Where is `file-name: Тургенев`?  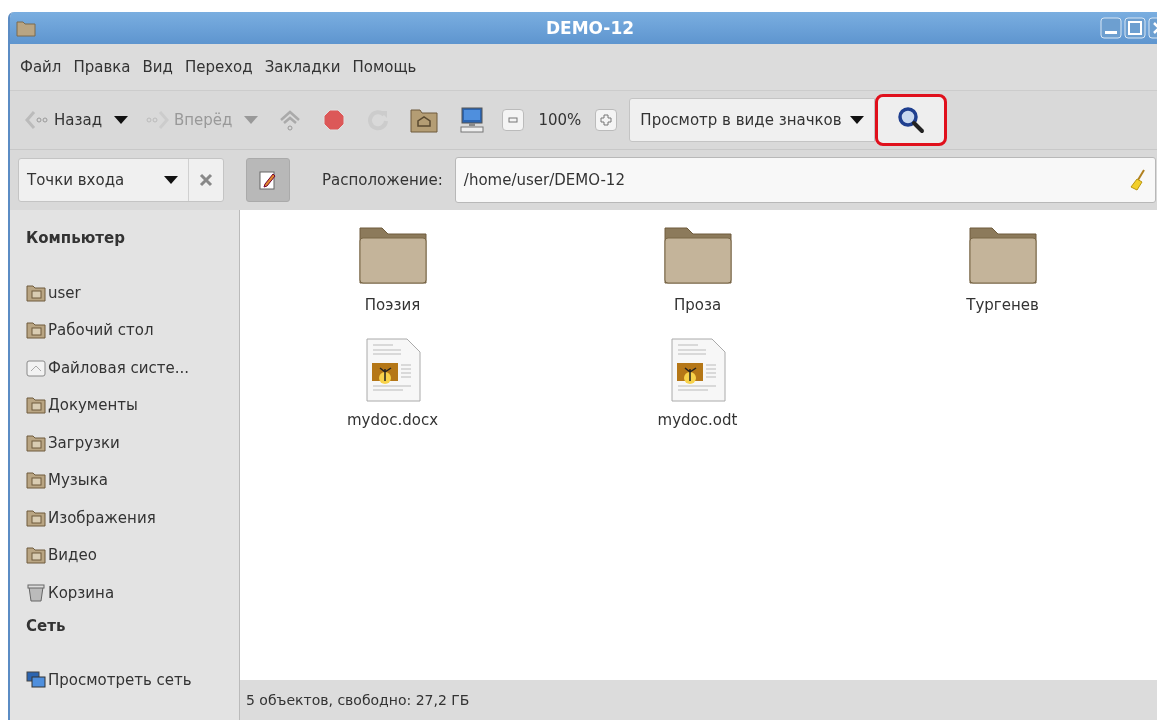
file-name: Тургенев is located at coordinates (1002, 305).